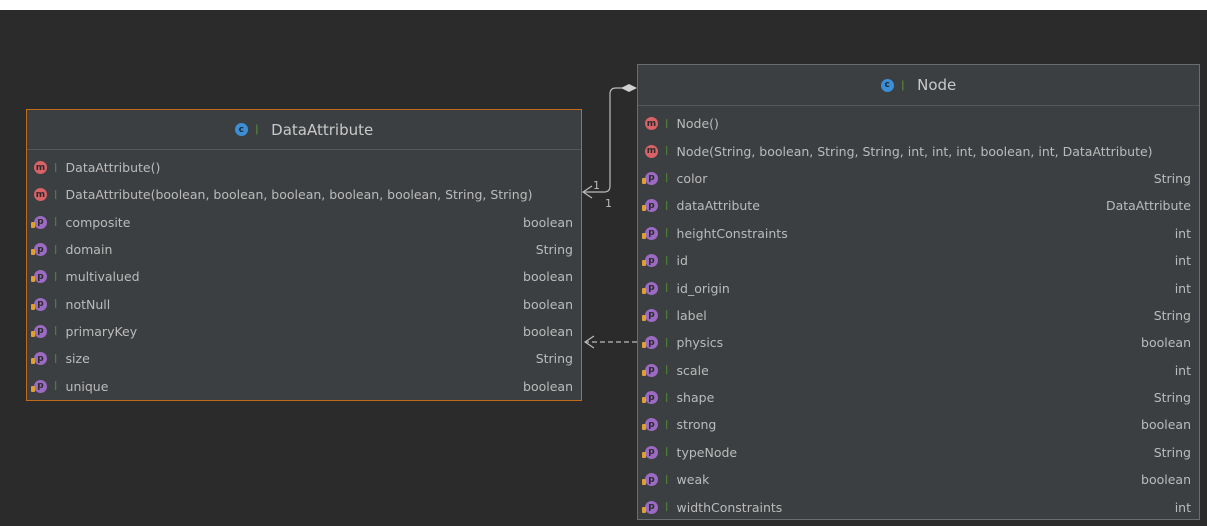 This screenshot has height=526, width=1207. I want to click on member-row: p ❘ widthConstraints int, so click(918, 506).